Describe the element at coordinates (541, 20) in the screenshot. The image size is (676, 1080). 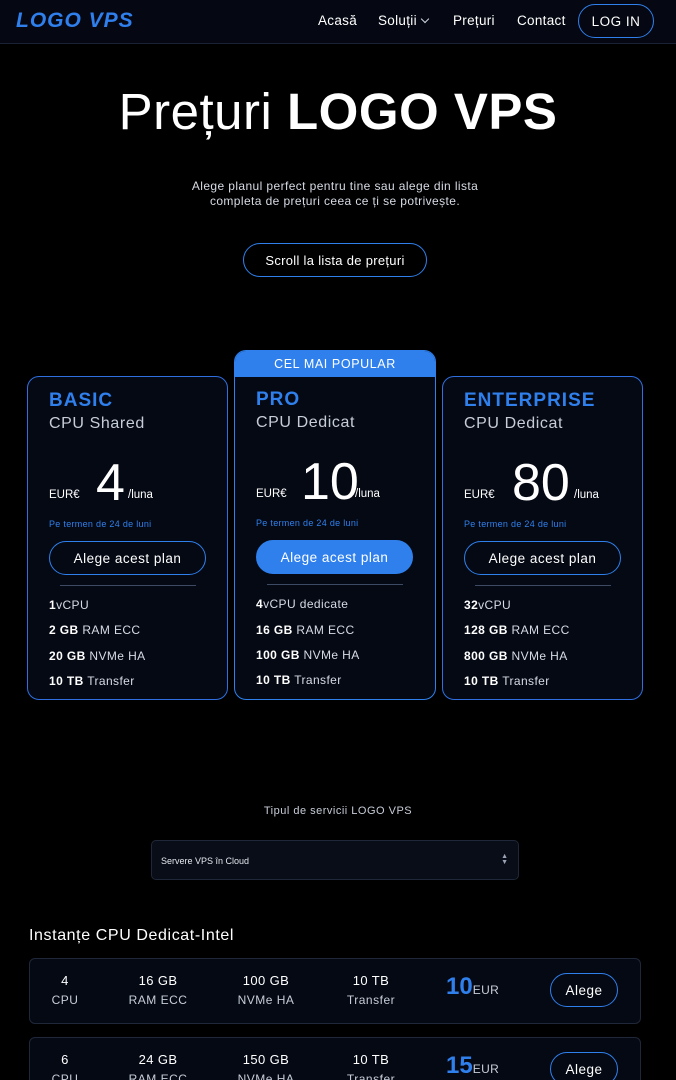
I see `nav-link-contact: Contact` at that location.